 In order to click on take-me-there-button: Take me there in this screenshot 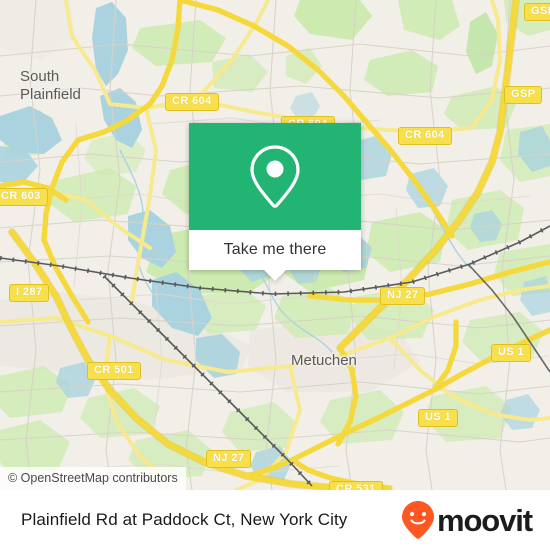, I will do `click(275, 250)`.